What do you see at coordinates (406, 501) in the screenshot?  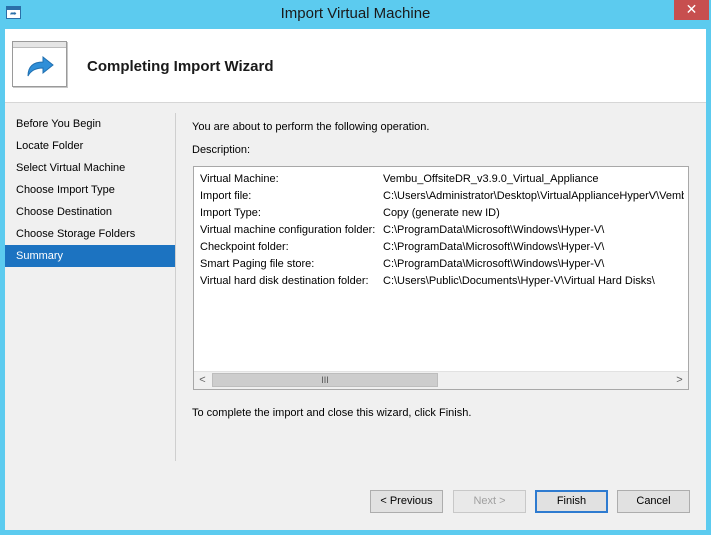 I see `previous-button: < Previous` at bounding box center [406, 501].